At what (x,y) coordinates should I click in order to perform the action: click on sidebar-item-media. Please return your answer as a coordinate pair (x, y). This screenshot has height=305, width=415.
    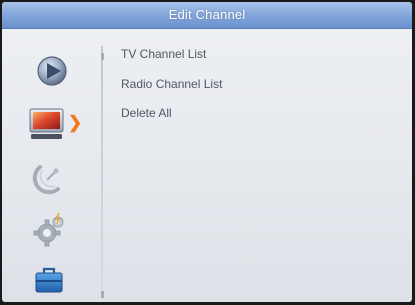
    Looking at the image, I should click on (52, 71).